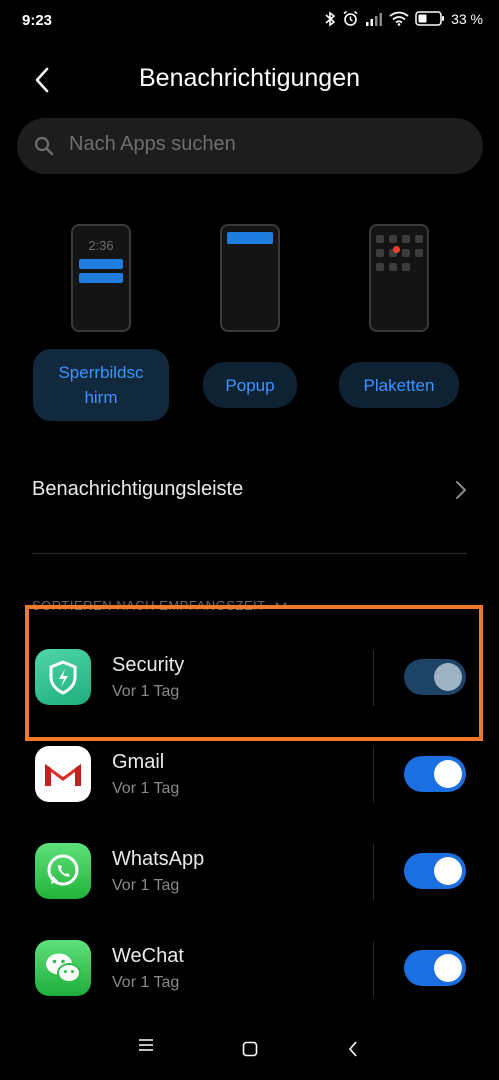 The height and width of the screenshot is (1080, 499). What do you see at coordinates (396, 249) in the screenshot?
I see `badge-dot` at bounding box center [396, 249].